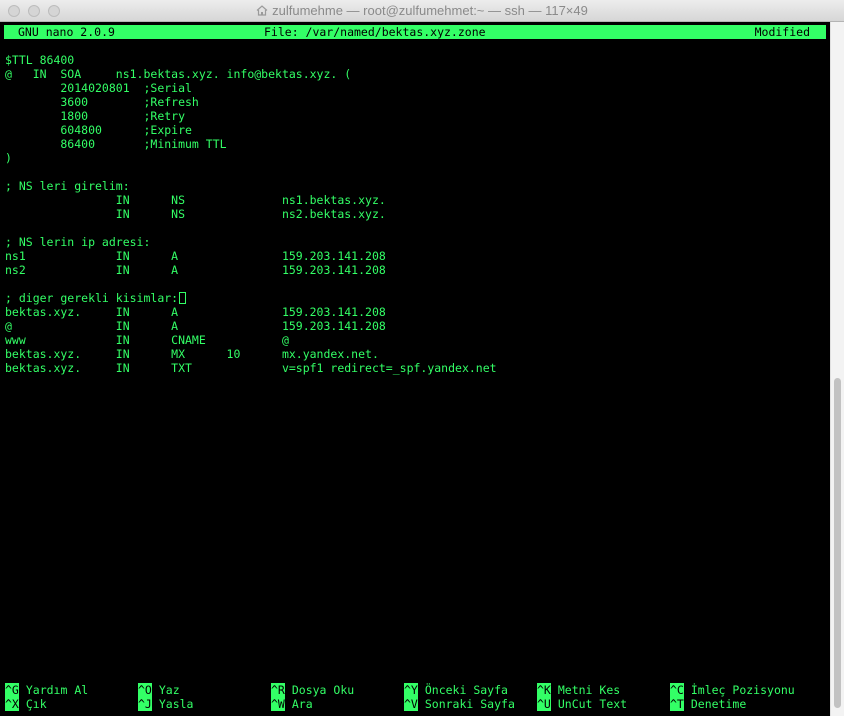  Describe the element at coordinates (195, 270) in the screenshot. I see `editor-line: ns2 IN A 159.203.141.208` at that location.